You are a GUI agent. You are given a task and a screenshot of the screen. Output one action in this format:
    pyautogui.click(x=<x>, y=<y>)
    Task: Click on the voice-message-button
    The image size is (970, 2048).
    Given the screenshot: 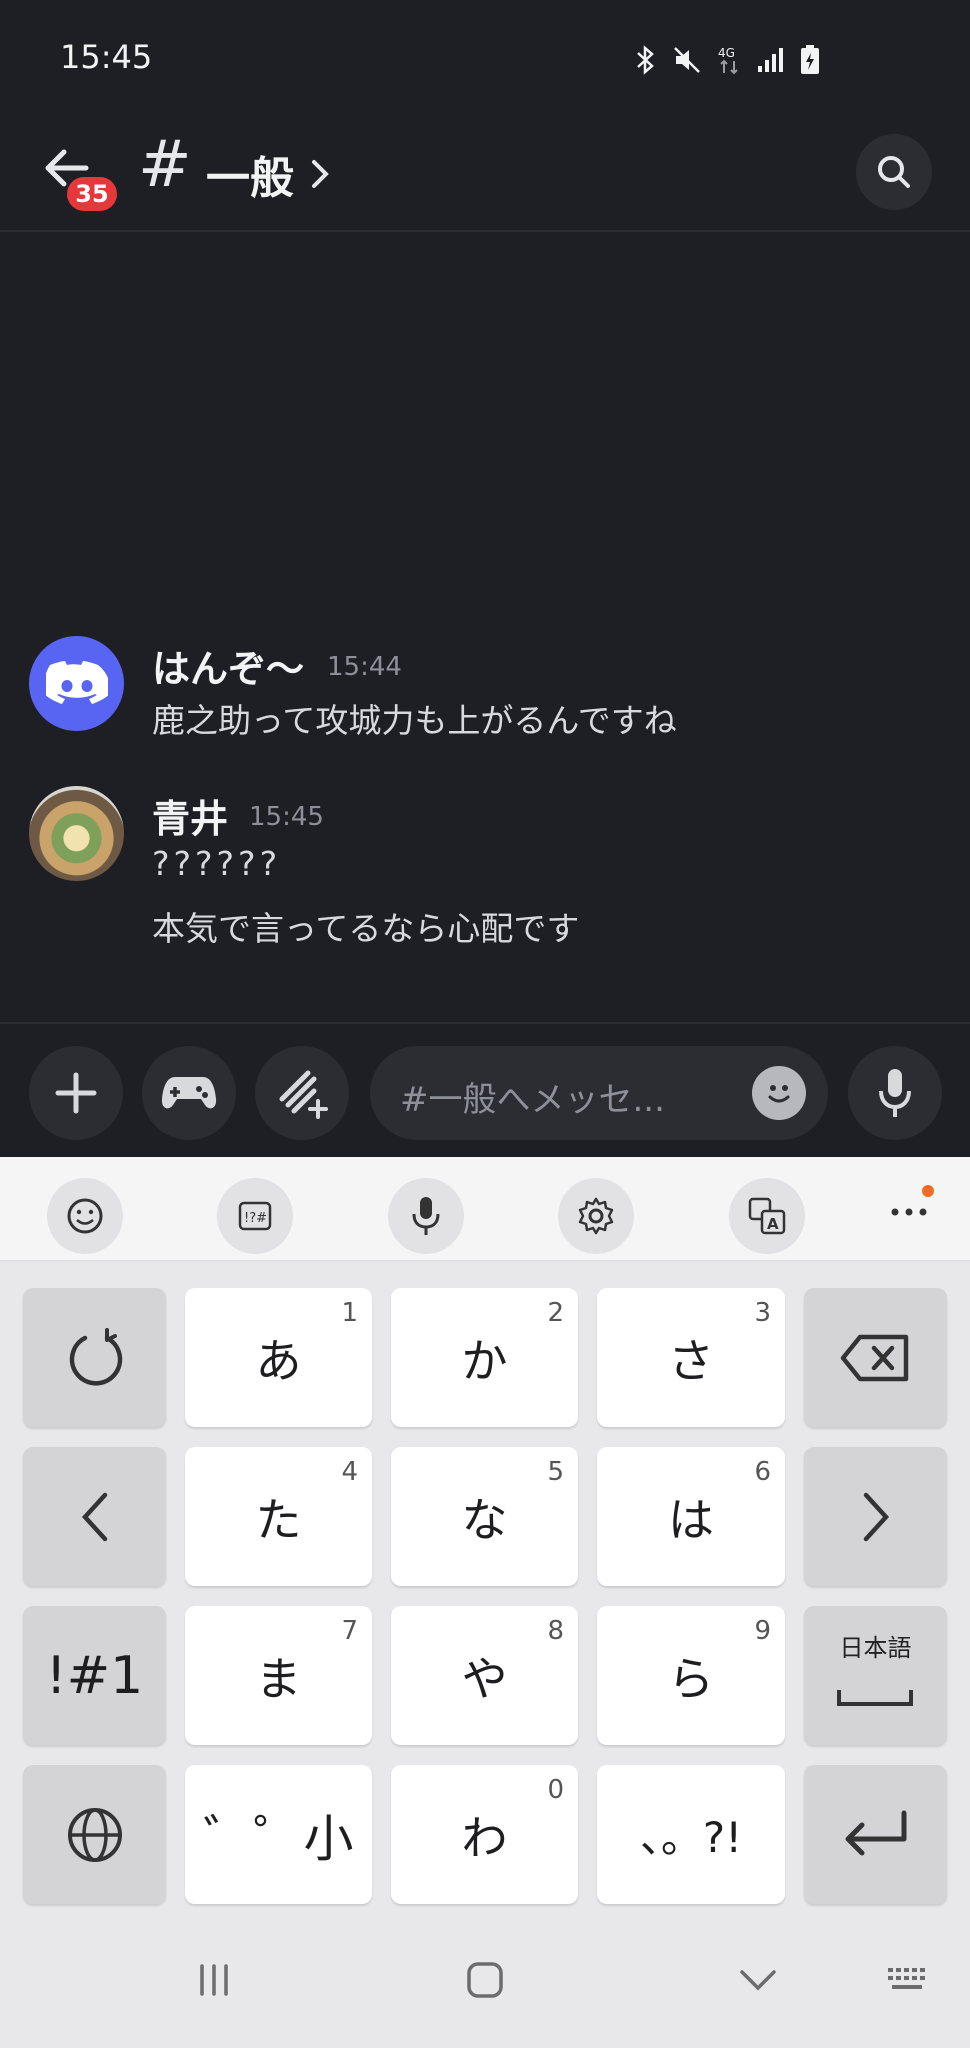 What is the action you would take?
    pyautogui.click(x=895, y=1093)
    